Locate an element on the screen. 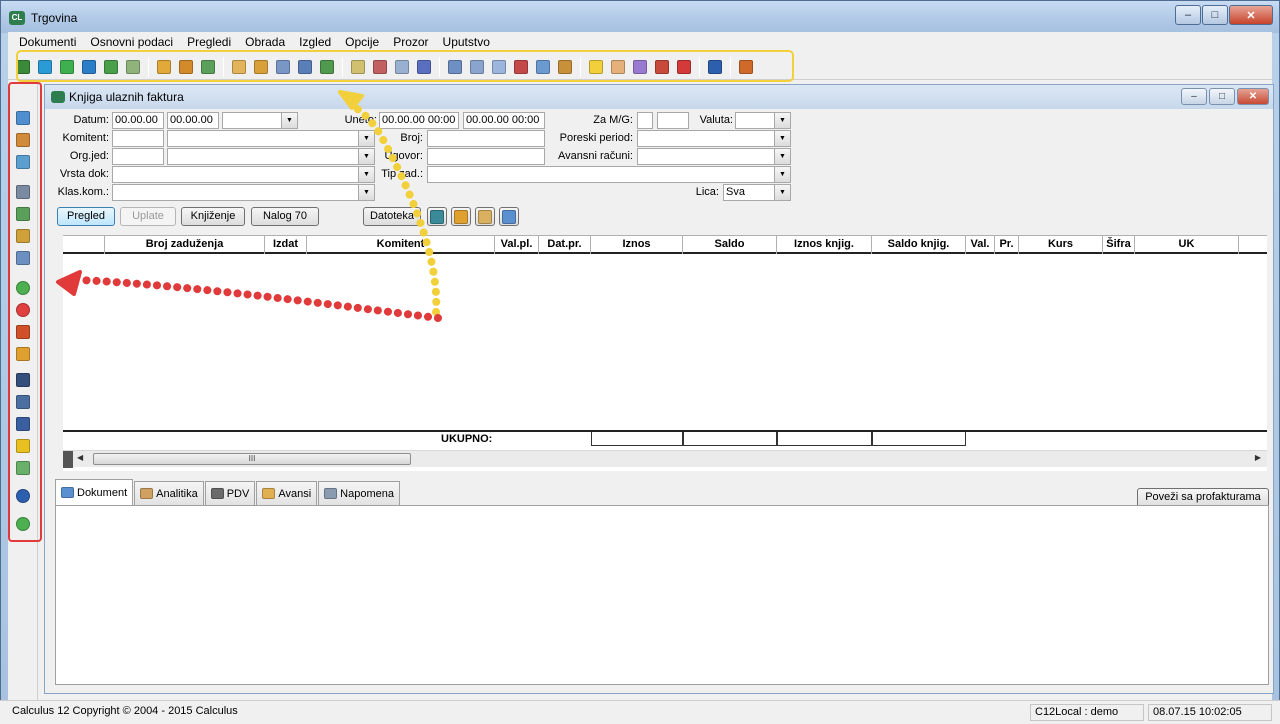 Image resolution: width=1280 pixels, height=724 pixels. datum-from-field: 00.00.00 is located at coordinates (138, 120).